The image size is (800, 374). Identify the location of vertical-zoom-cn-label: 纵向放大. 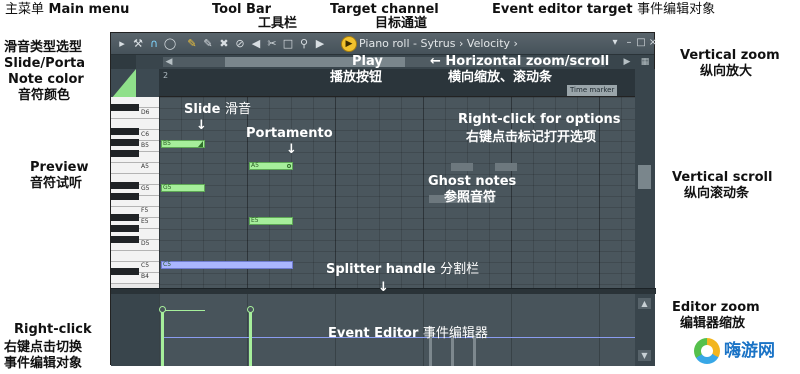
(726, 71).